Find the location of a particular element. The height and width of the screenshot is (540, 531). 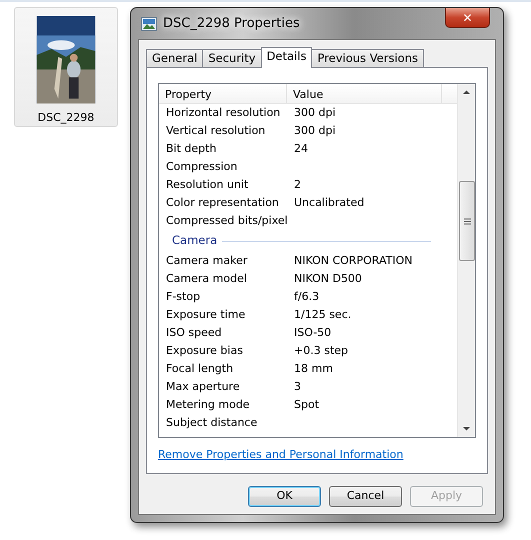

property-value: Uncalibrated is located at coordinates (329, 202).